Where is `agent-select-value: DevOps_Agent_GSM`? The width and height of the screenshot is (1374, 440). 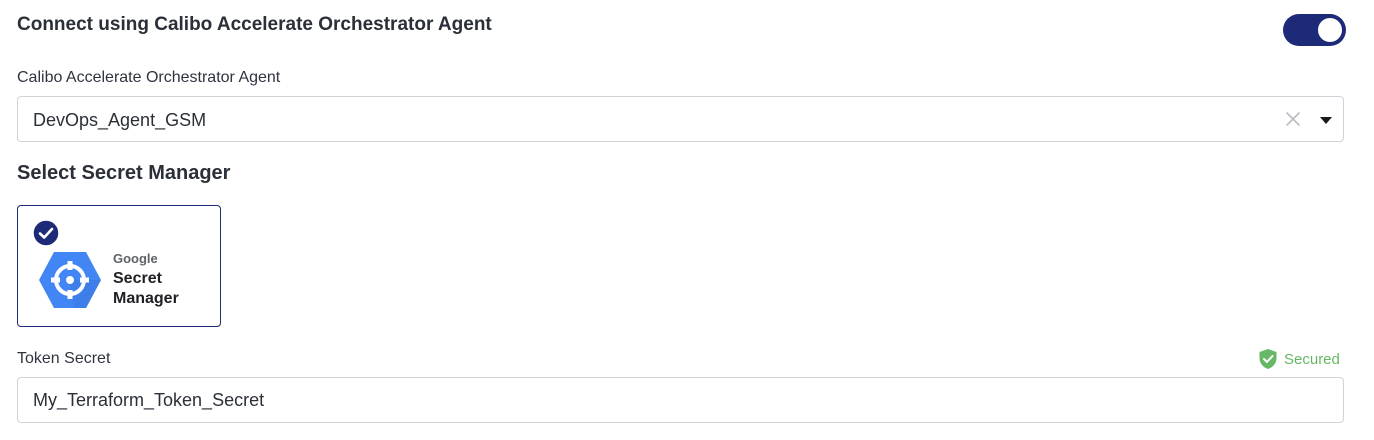
agent-select-value: DevOps_Agent_GSM is located at coordinates (120, 120).